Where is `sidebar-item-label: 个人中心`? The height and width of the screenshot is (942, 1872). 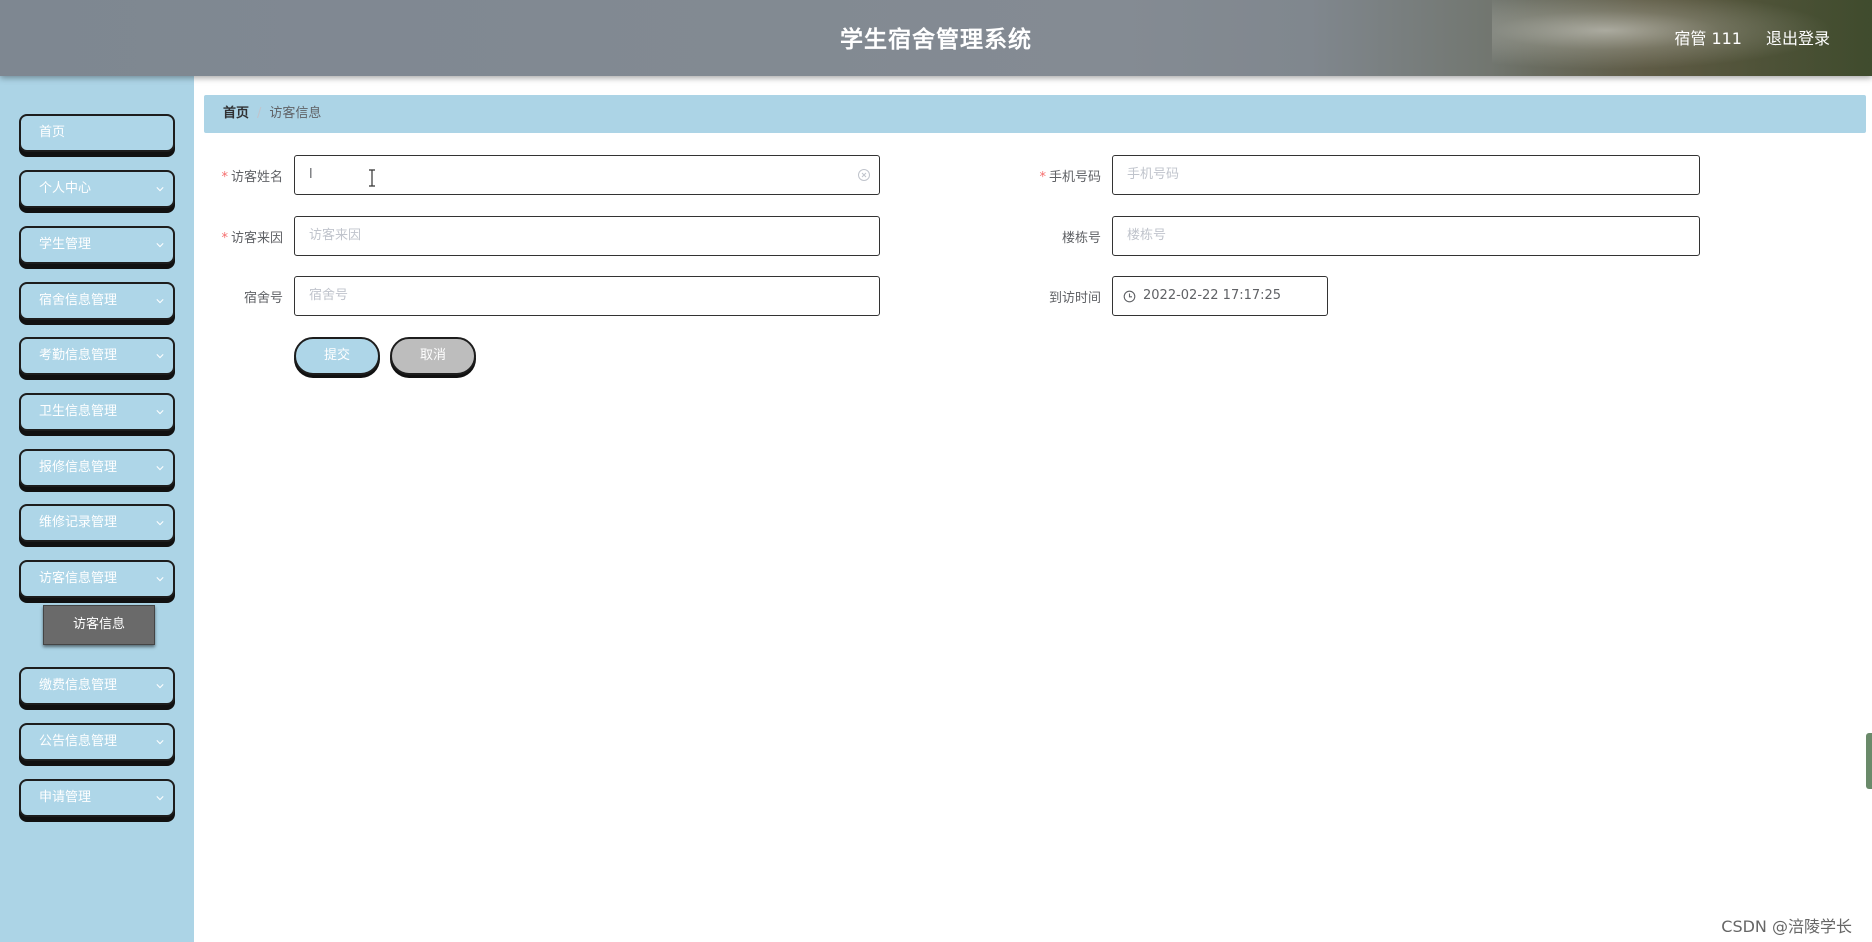
sidebar-item-label: 个人中心 is located at coordinates (65, 188).